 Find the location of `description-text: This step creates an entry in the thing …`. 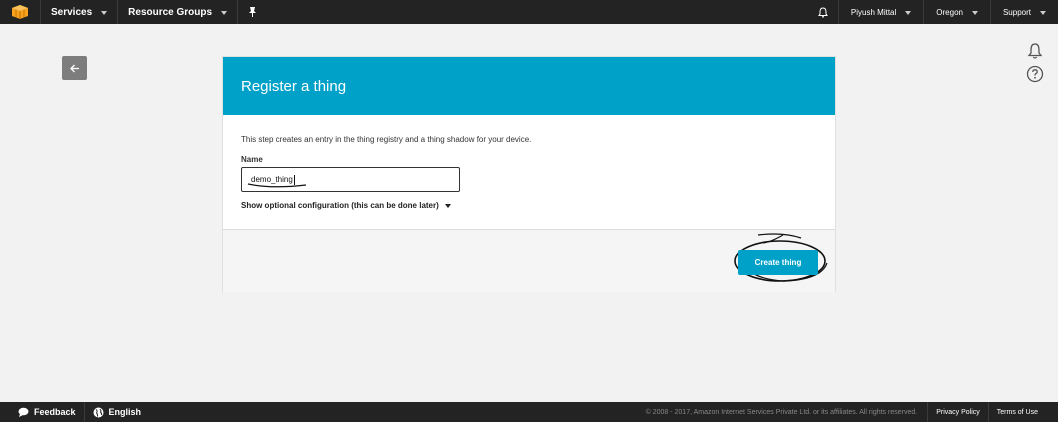

description-text: This step creates an entry in the thing … is located at coordinates (386, 139).